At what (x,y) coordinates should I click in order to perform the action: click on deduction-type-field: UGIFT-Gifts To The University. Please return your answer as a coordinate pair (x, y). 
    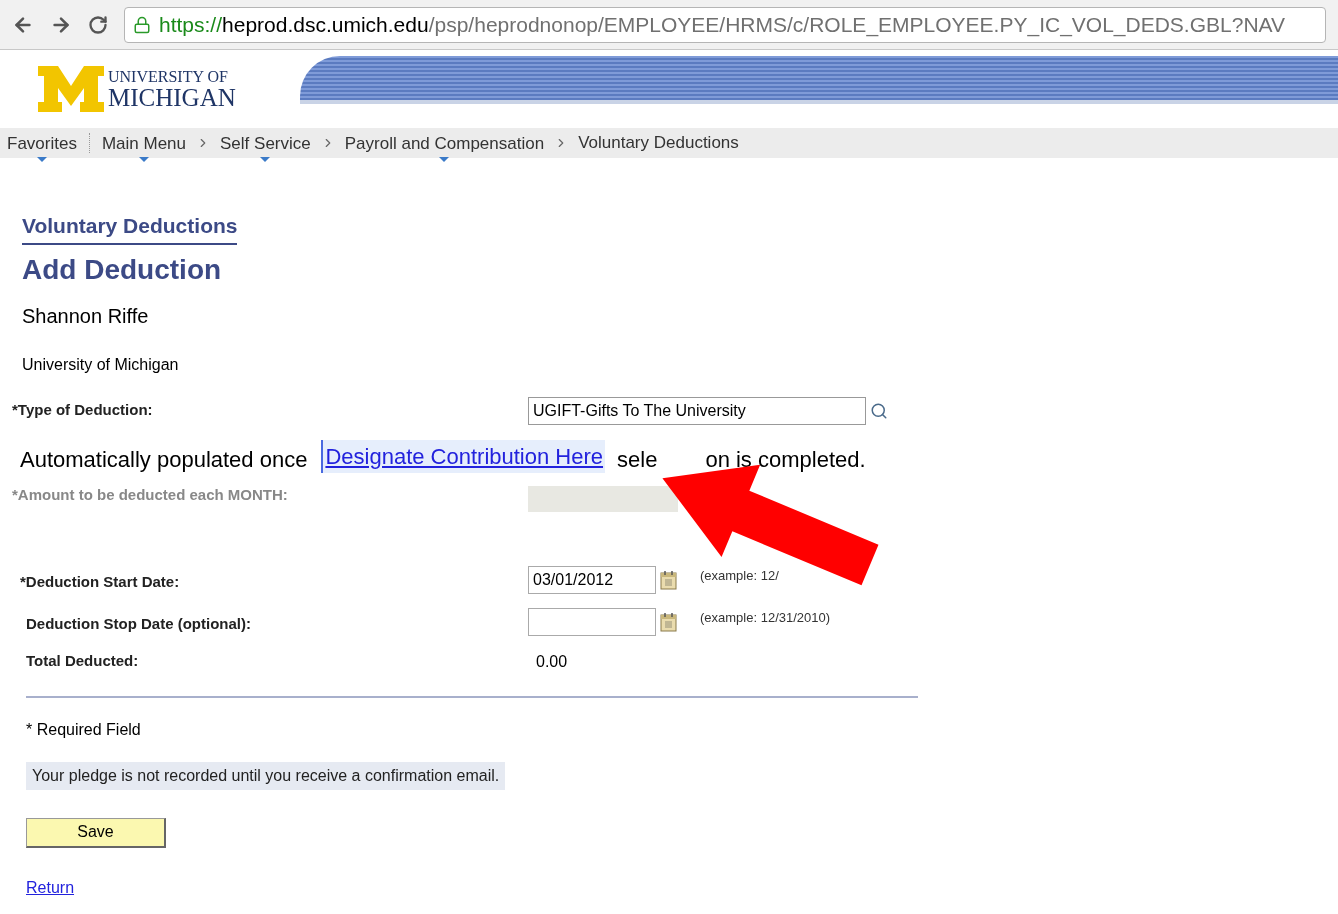
    Looking at the image, I should click on (697, 410).